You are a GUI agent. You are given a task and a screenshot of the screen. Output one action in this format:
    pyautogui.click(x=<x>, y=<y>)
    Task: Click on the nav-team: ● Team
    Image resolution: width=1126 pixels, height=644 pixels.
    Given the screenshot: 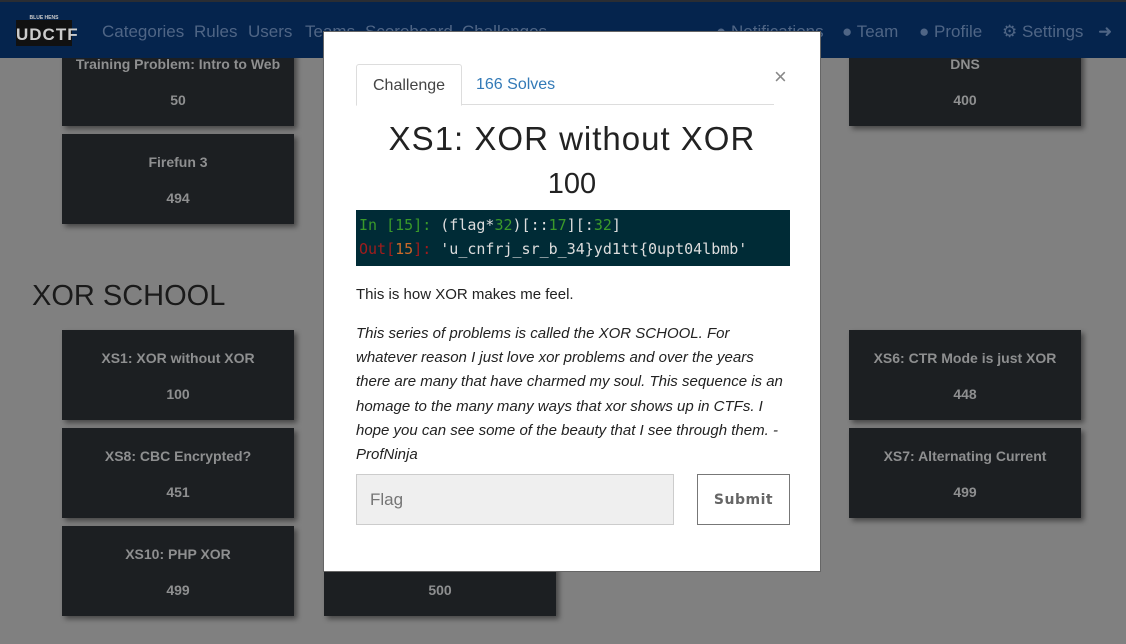 What is the action you would take?
    pyautogui.click(x=870, y=32)
    